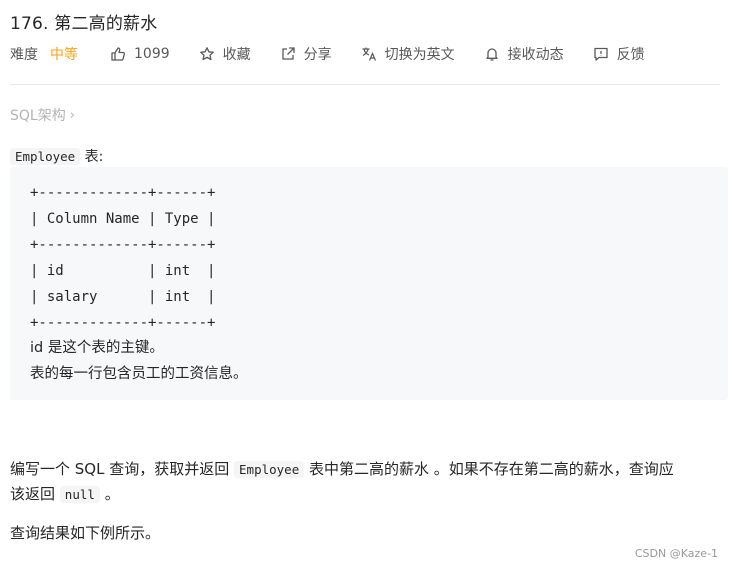  What do you see at coordinates (535, 55) in the screenshot?
I see `notify-label: 接收动态` at bounding box center [535, 55].